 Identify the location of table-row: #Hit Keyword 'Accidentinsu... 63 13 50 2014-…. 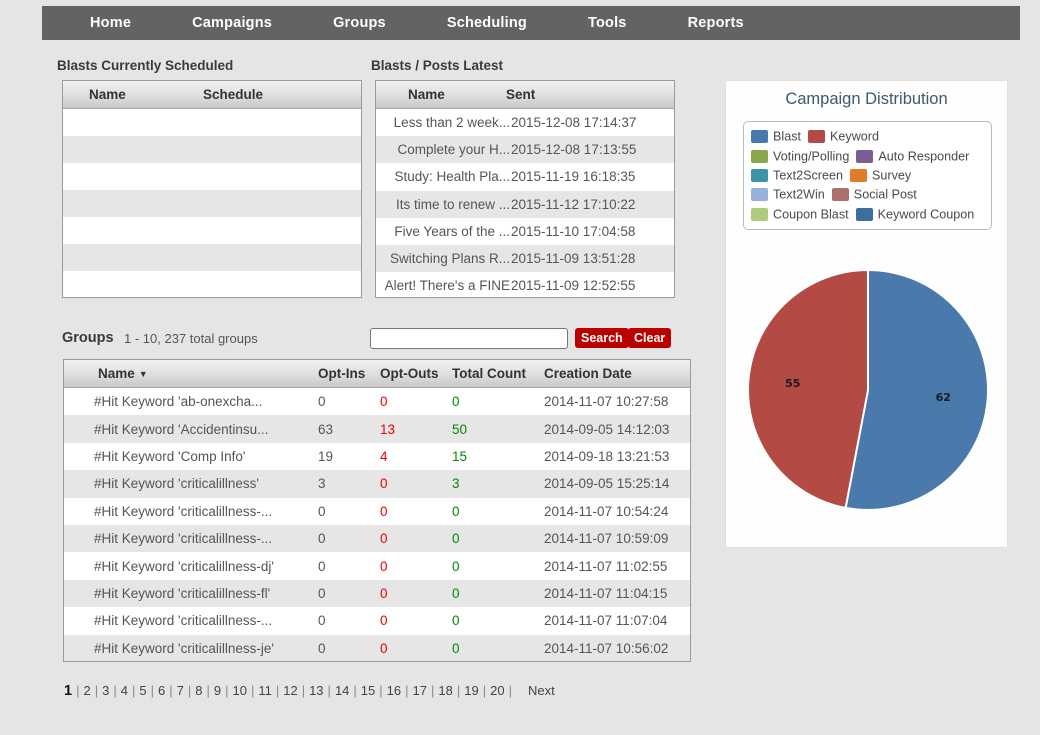
(377, 429).